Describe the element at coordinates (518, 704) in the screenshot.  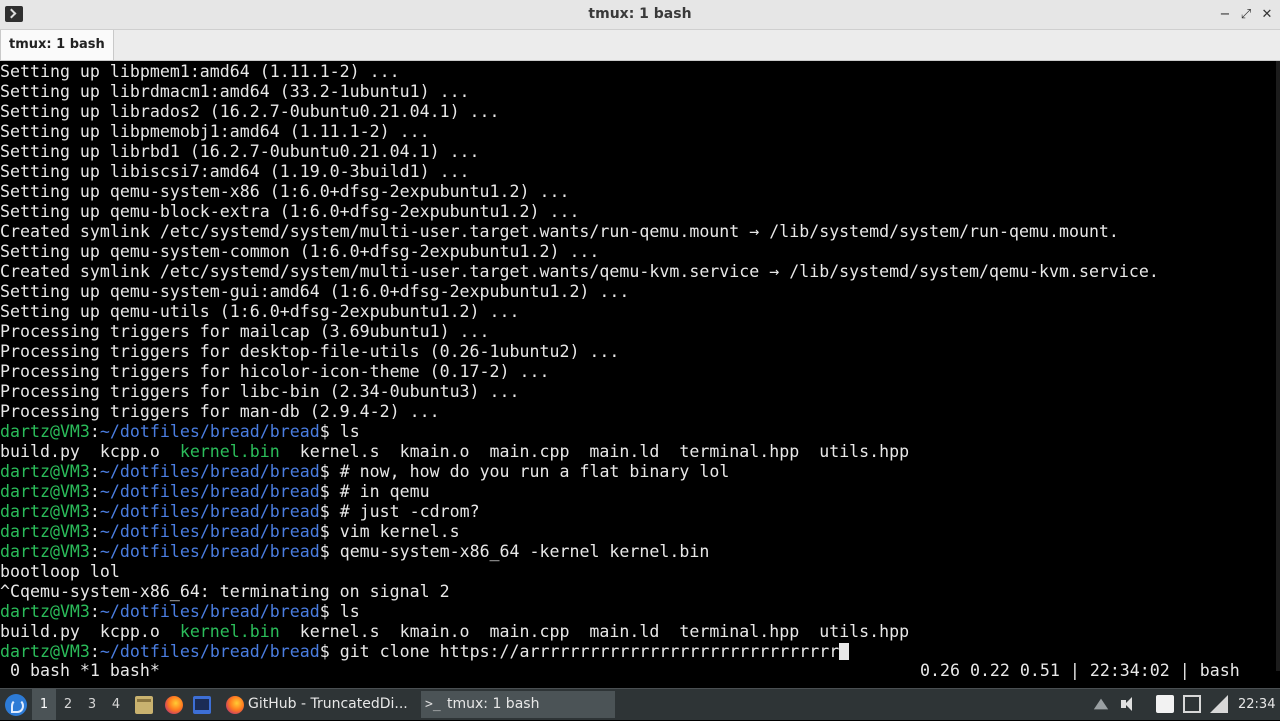
I see `task-tmux-terminal: >_ tmux: 1 bash` at that location.